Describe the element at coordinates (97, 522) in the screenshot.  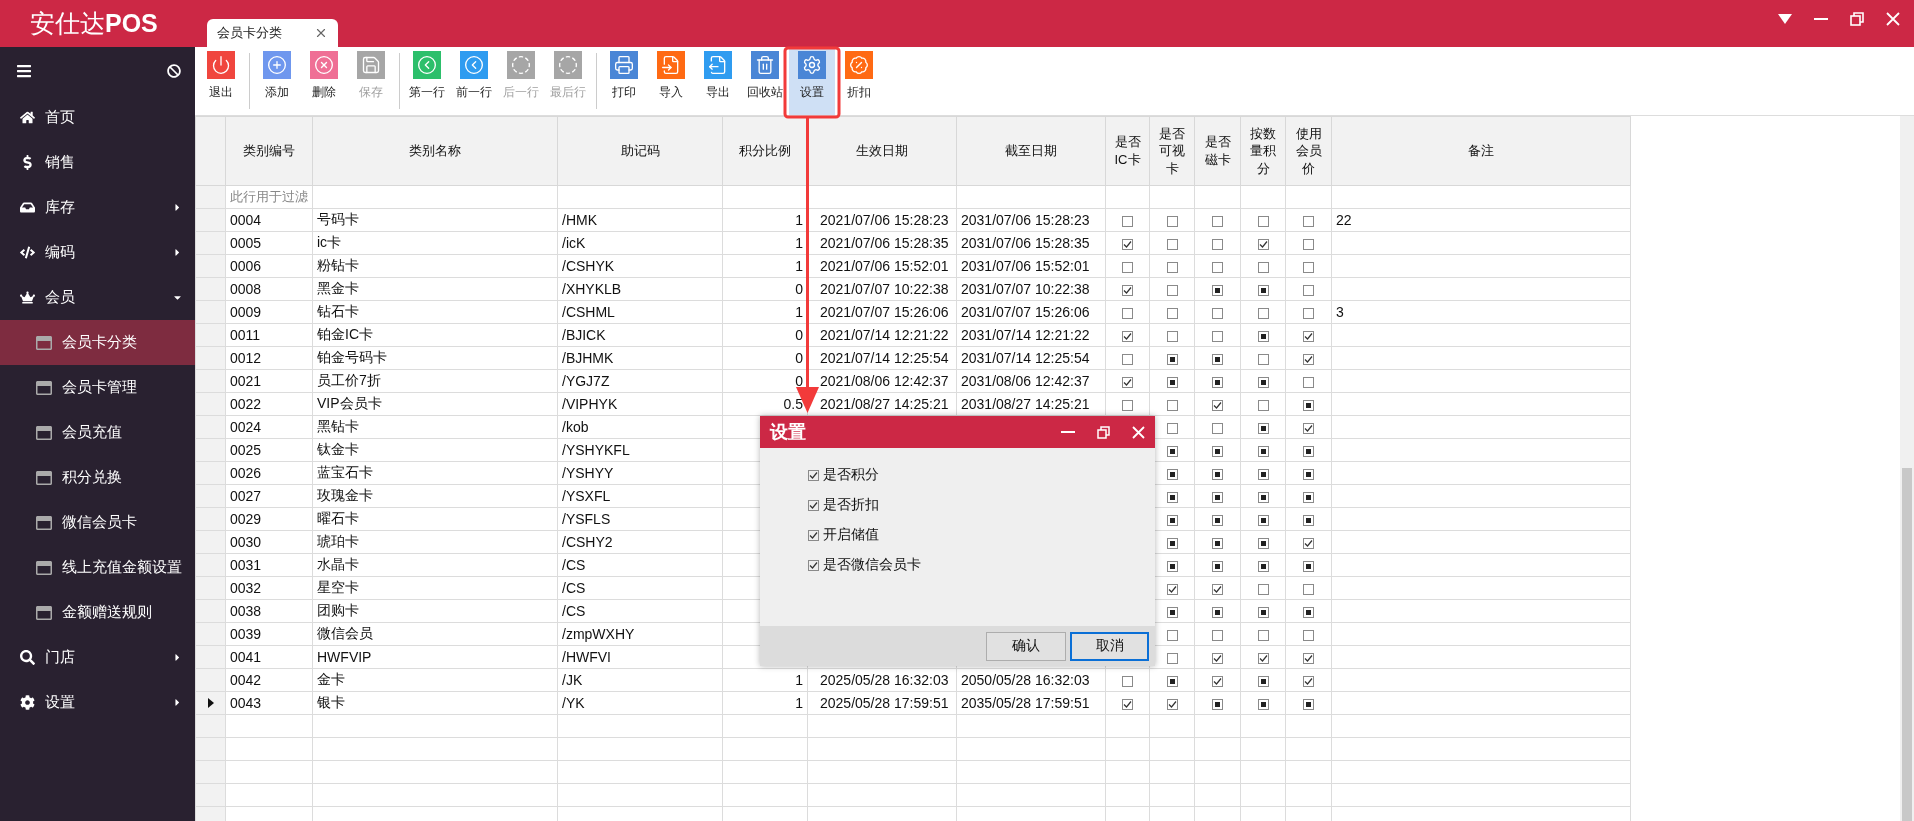
I see `sidebar-item: 微信会员卡` at that location.